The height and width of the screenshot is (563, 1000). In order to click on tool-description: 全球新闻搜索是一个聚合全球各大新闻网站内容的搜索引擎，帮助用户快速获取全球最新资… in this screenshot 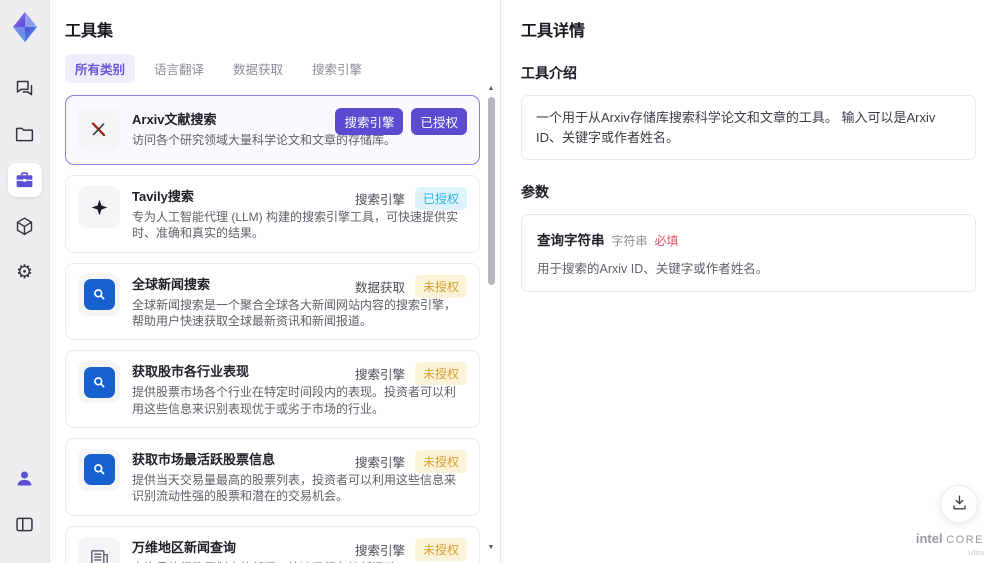, I will do `click(294, 312)`.